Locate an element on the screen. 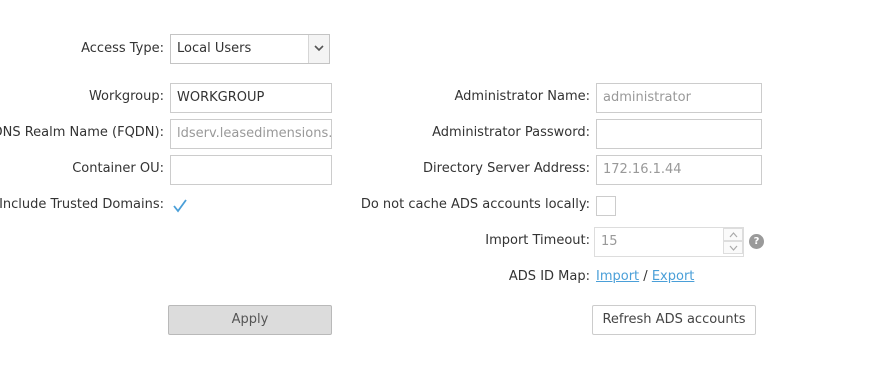 This screenshot has width=869, height=384. checkmark-icon is located at coordinates (180, 206).